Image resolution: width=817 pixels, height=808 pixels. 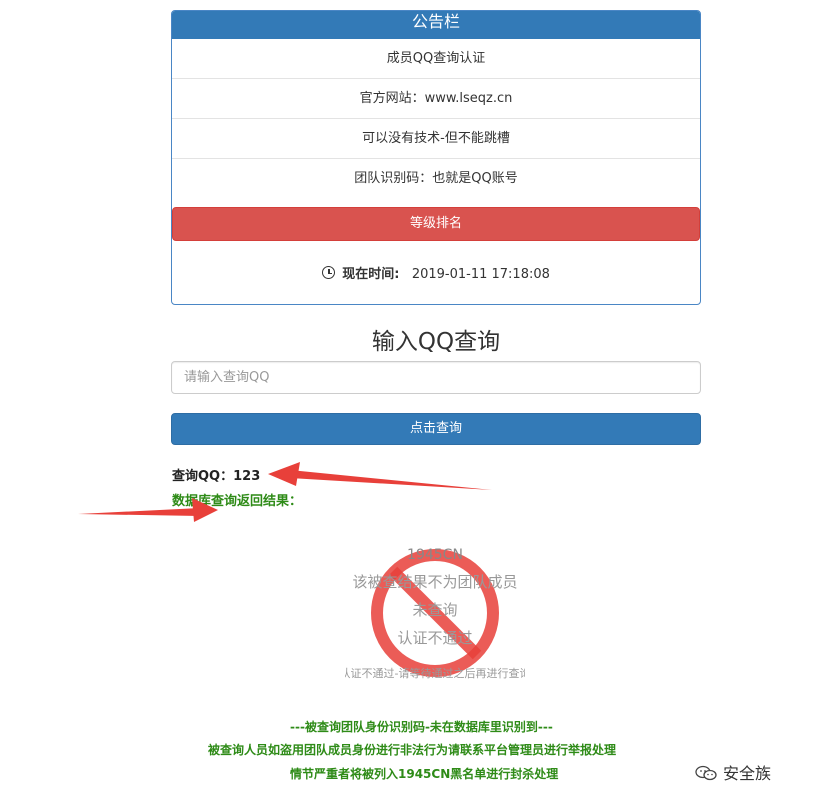 What do you see at coordinates (371, 274) in the screenshot?
I see `current-time-label: 现在时间:` at bounding box center [371, 274].